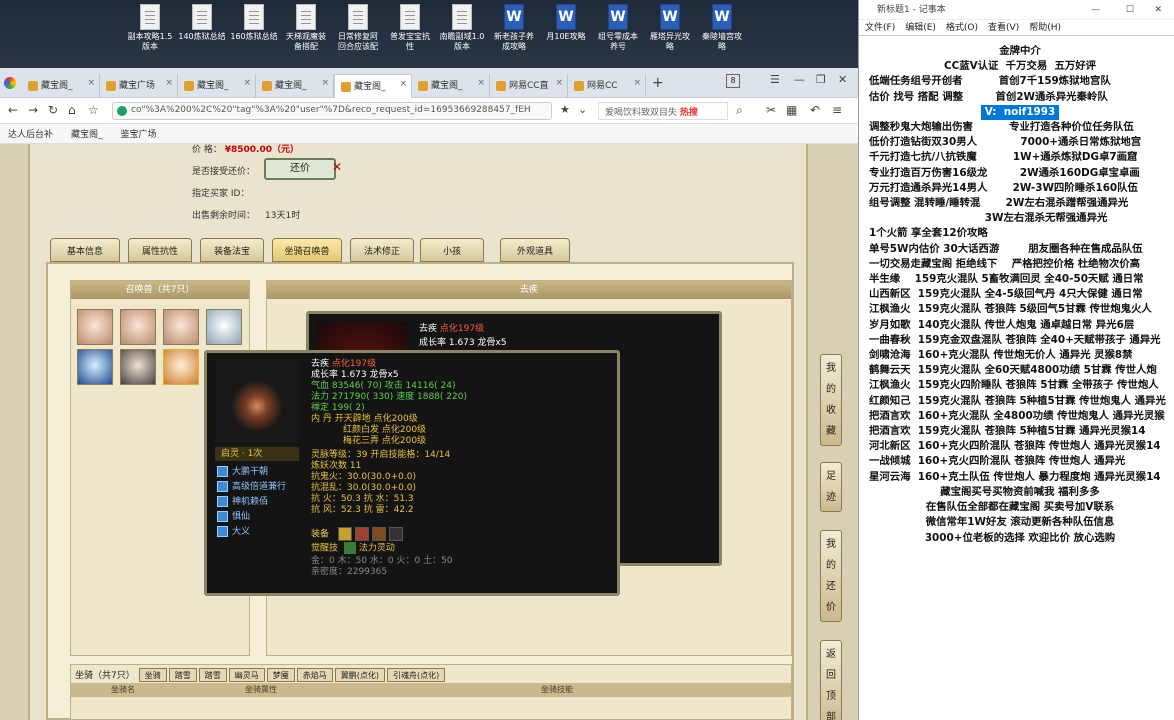 This screenshot has height=720, width=1174. Describe the element at coordinates (658, 83) in the screenshot. I see `new-tab-button: +` at that location.